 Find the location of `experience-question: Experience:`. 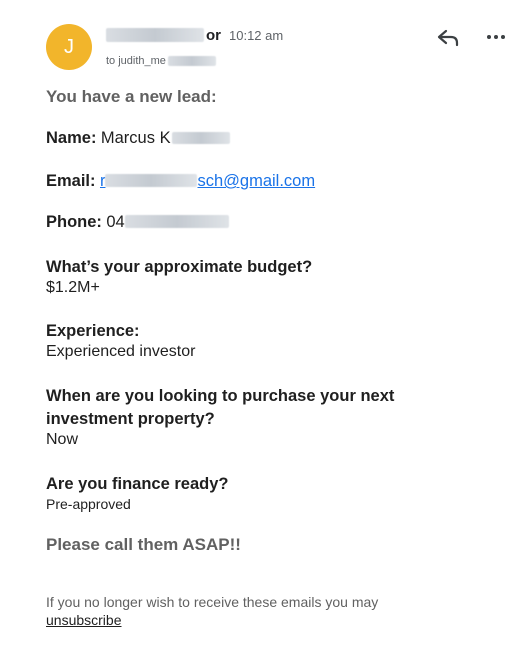

experience-question: Experience: is located at coordinates (93, 331).